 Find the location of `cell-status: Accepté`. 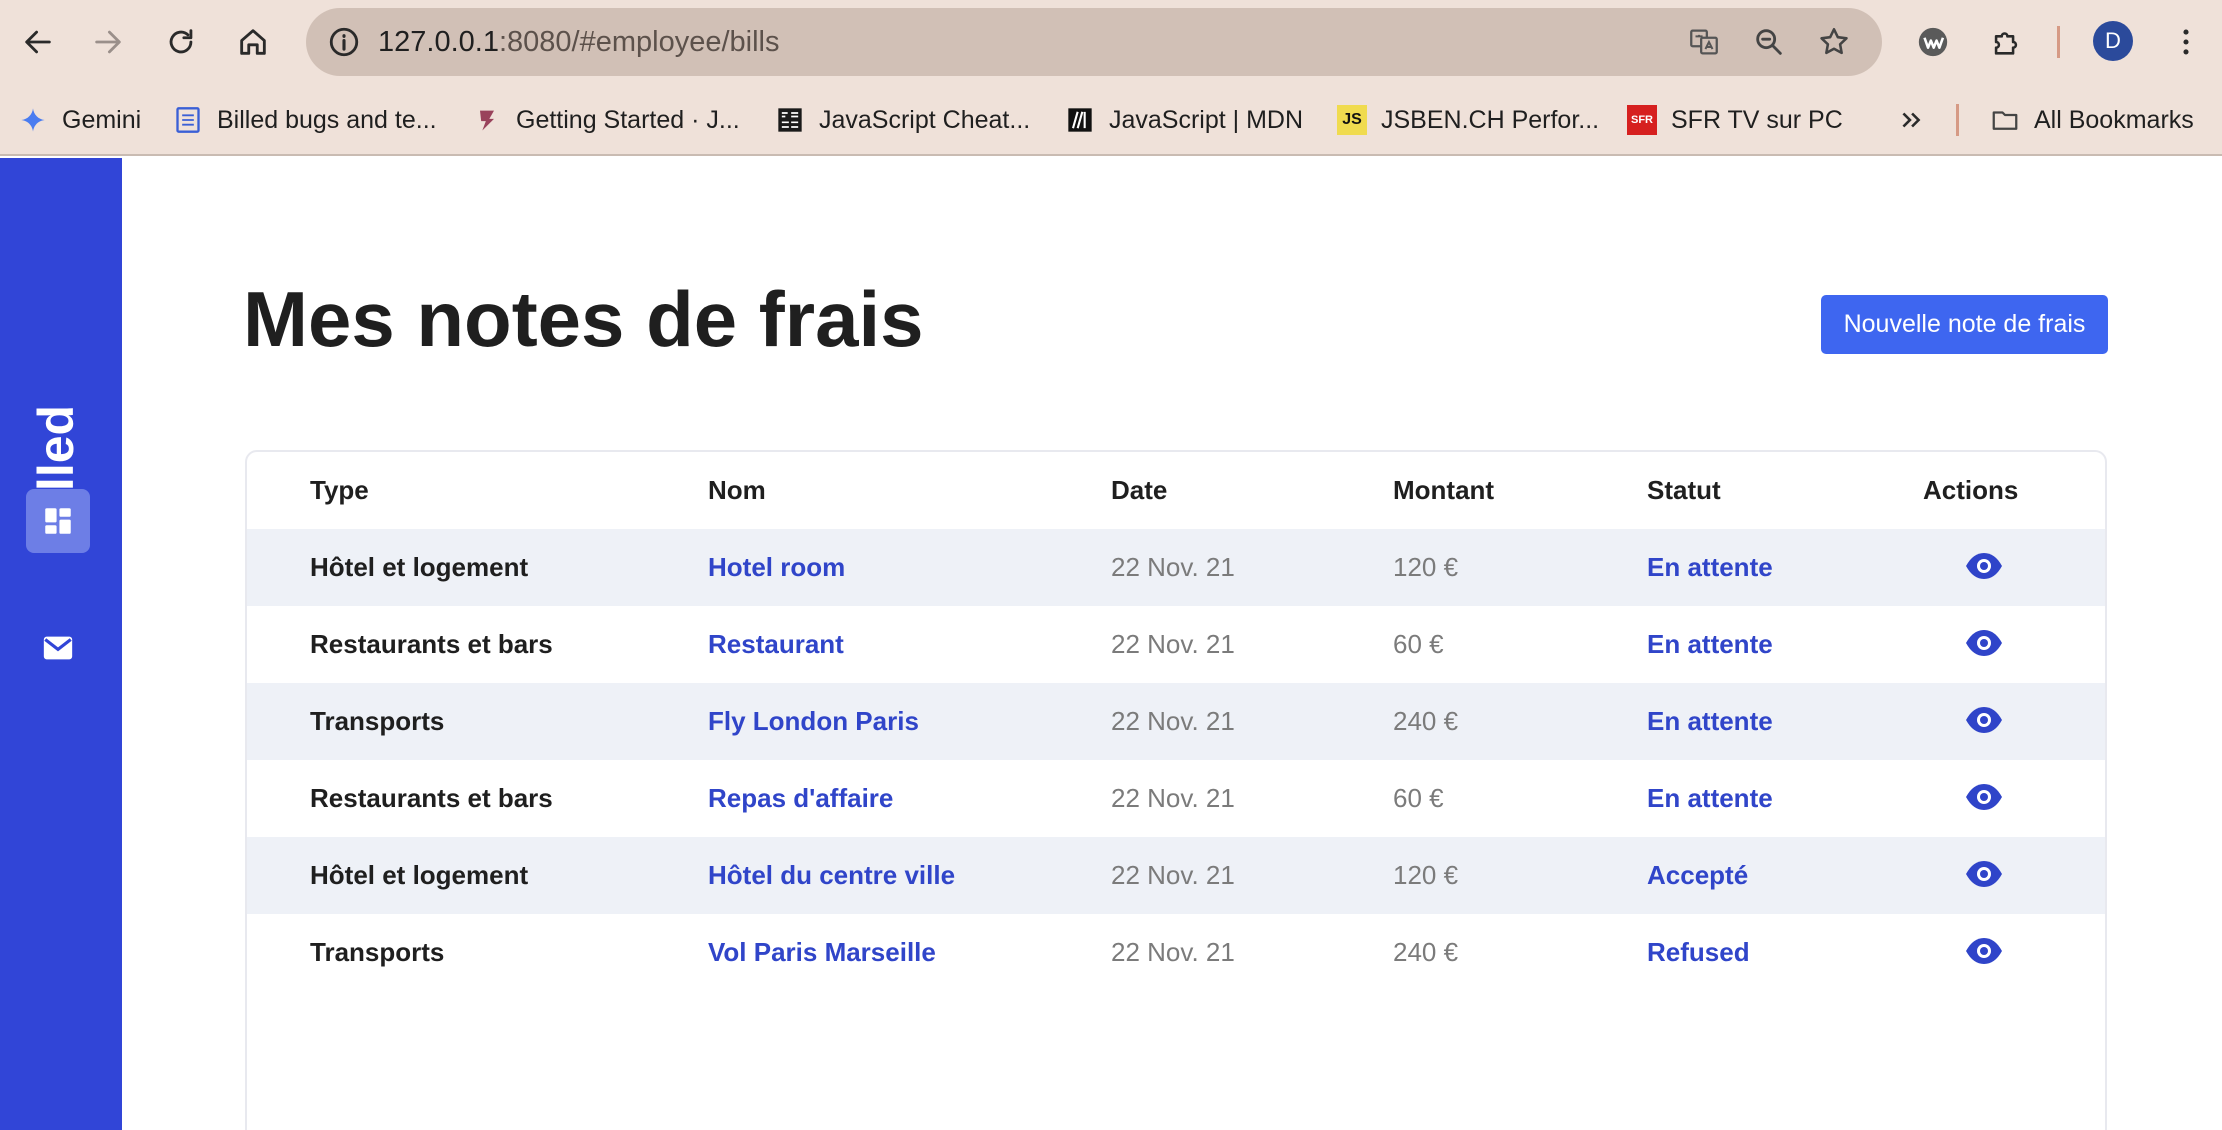

cell-status: Accepté is located at coordinates (1698, 875).